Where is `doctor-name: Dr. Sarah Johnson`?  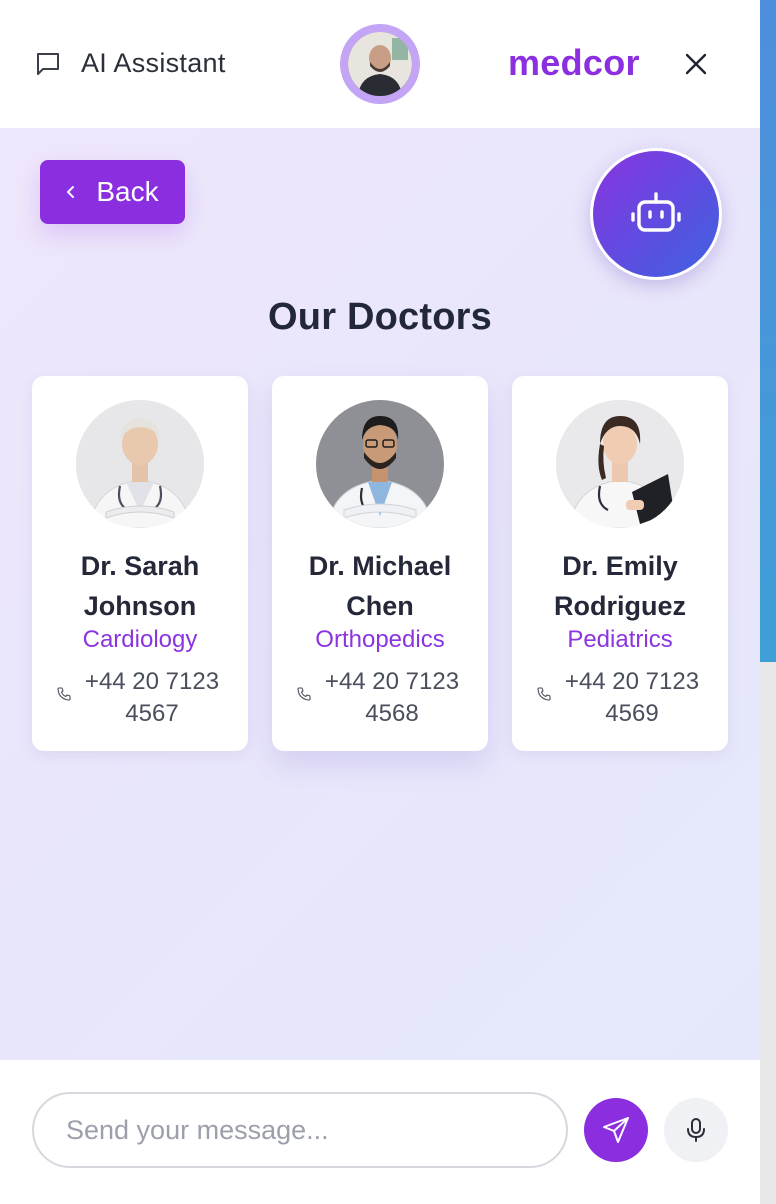
doctor-name: Dr. Sarah Johnson is located at coordinates (140, 586).